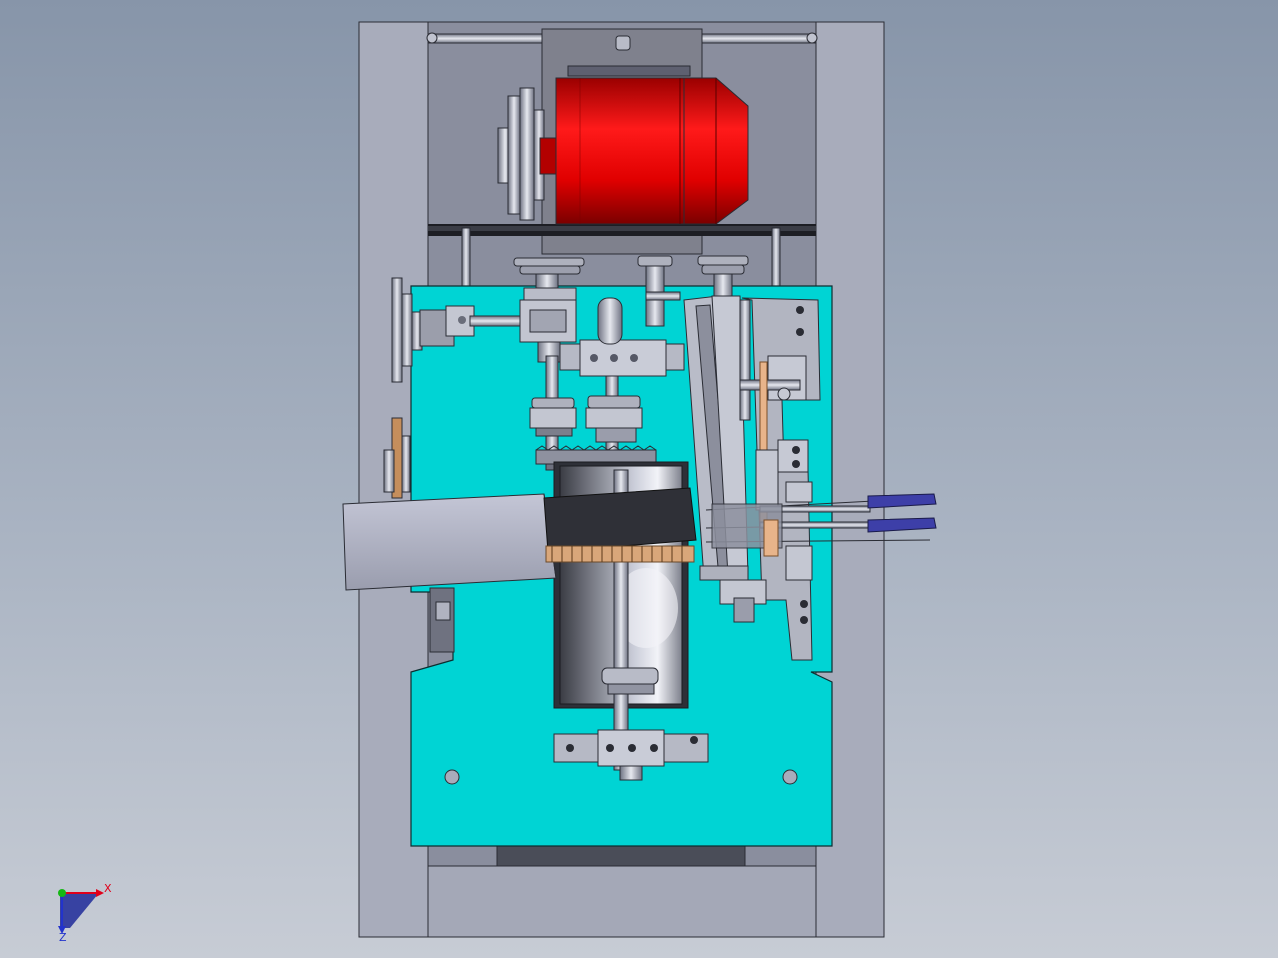 This screenshot has height=958, width=1278. I want to click on brush-roller, so click(620, 525).